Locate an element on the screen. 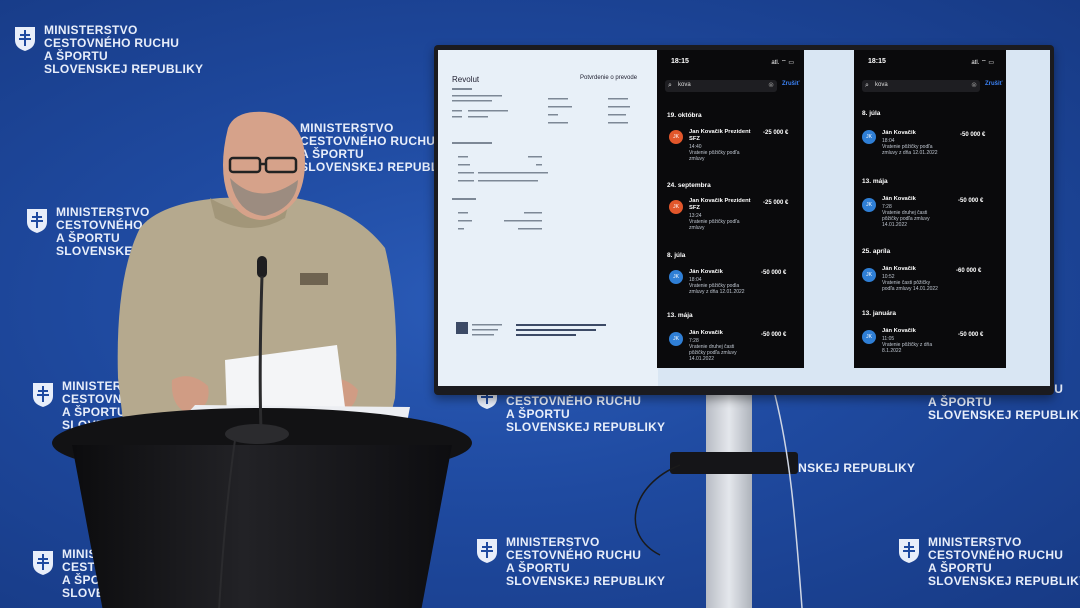 The width and height of the screenshot is (1080, 608). document-text-lines is located at coordinates (541, 212).